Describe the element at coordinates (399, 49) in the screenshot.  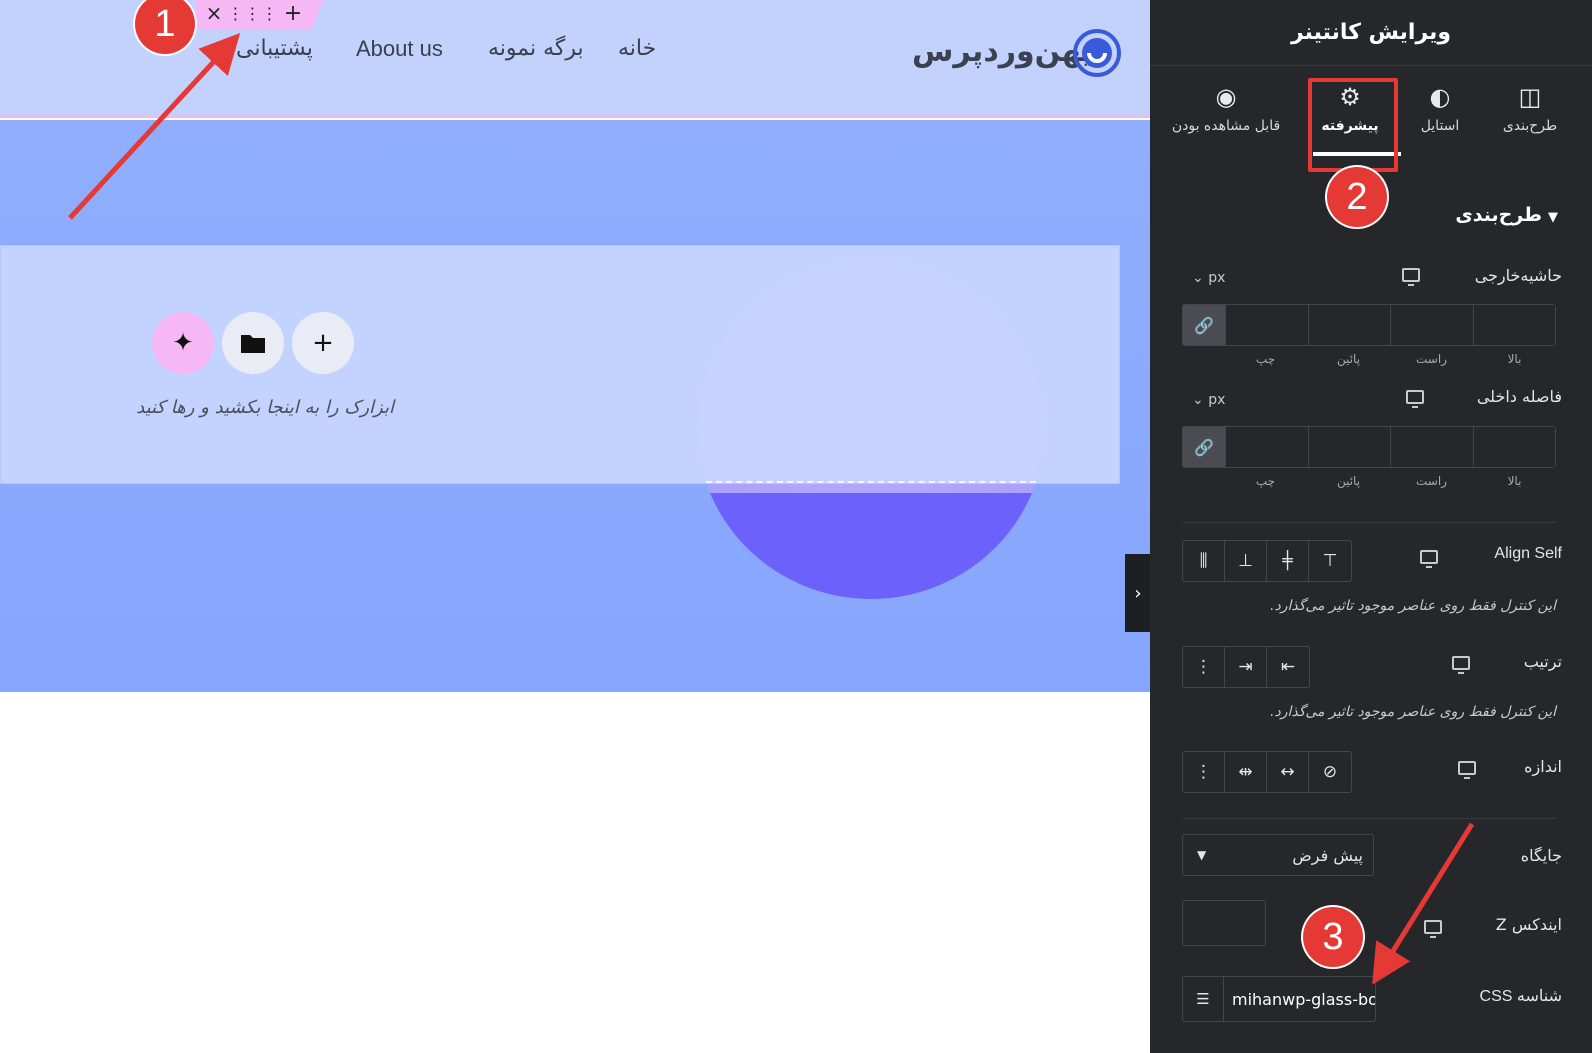
I see `nav-about-us: About us` at that location.